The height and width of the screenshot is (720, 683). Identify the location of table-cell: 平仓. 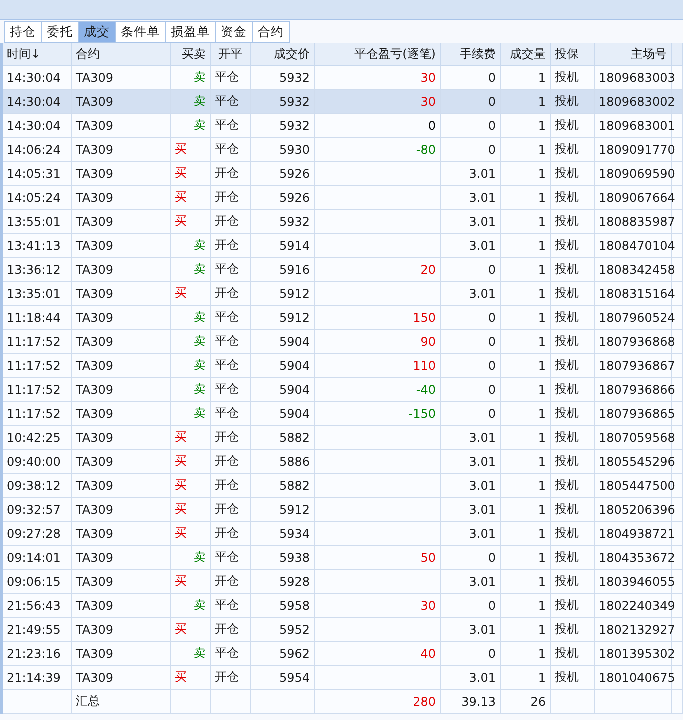
(227, 101).